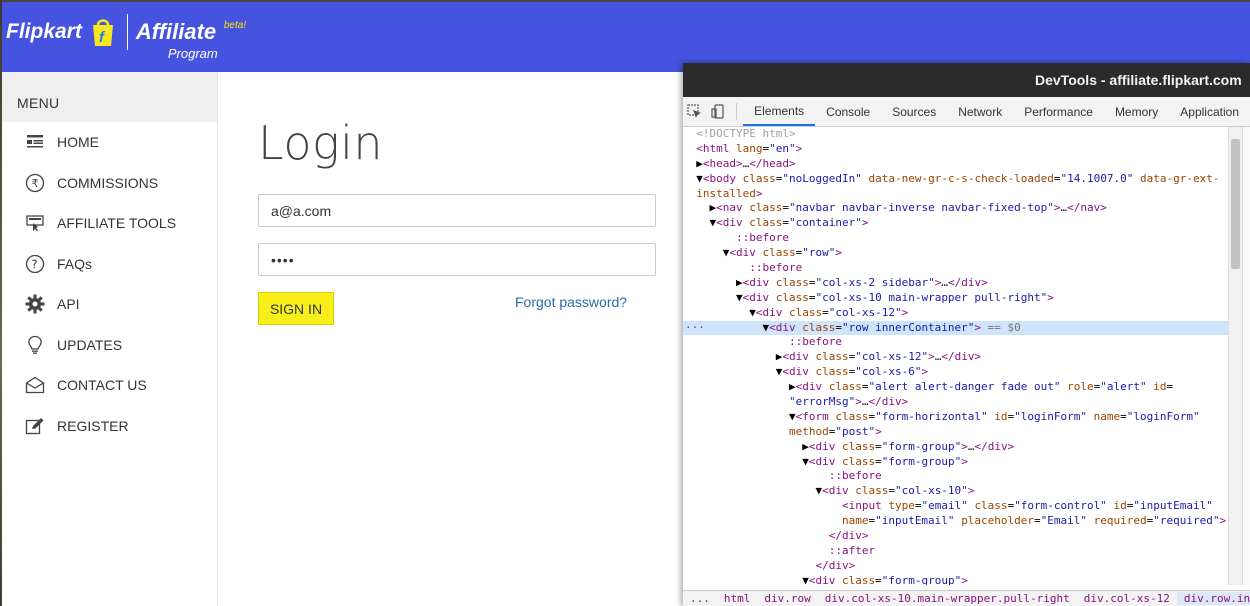 The height and width of the screenshot is (606, 1250). What do you see at coordinates (1058, 111) in the screenshot?
I see `tab-performance: Performance` at bounding box center [1058, 111].